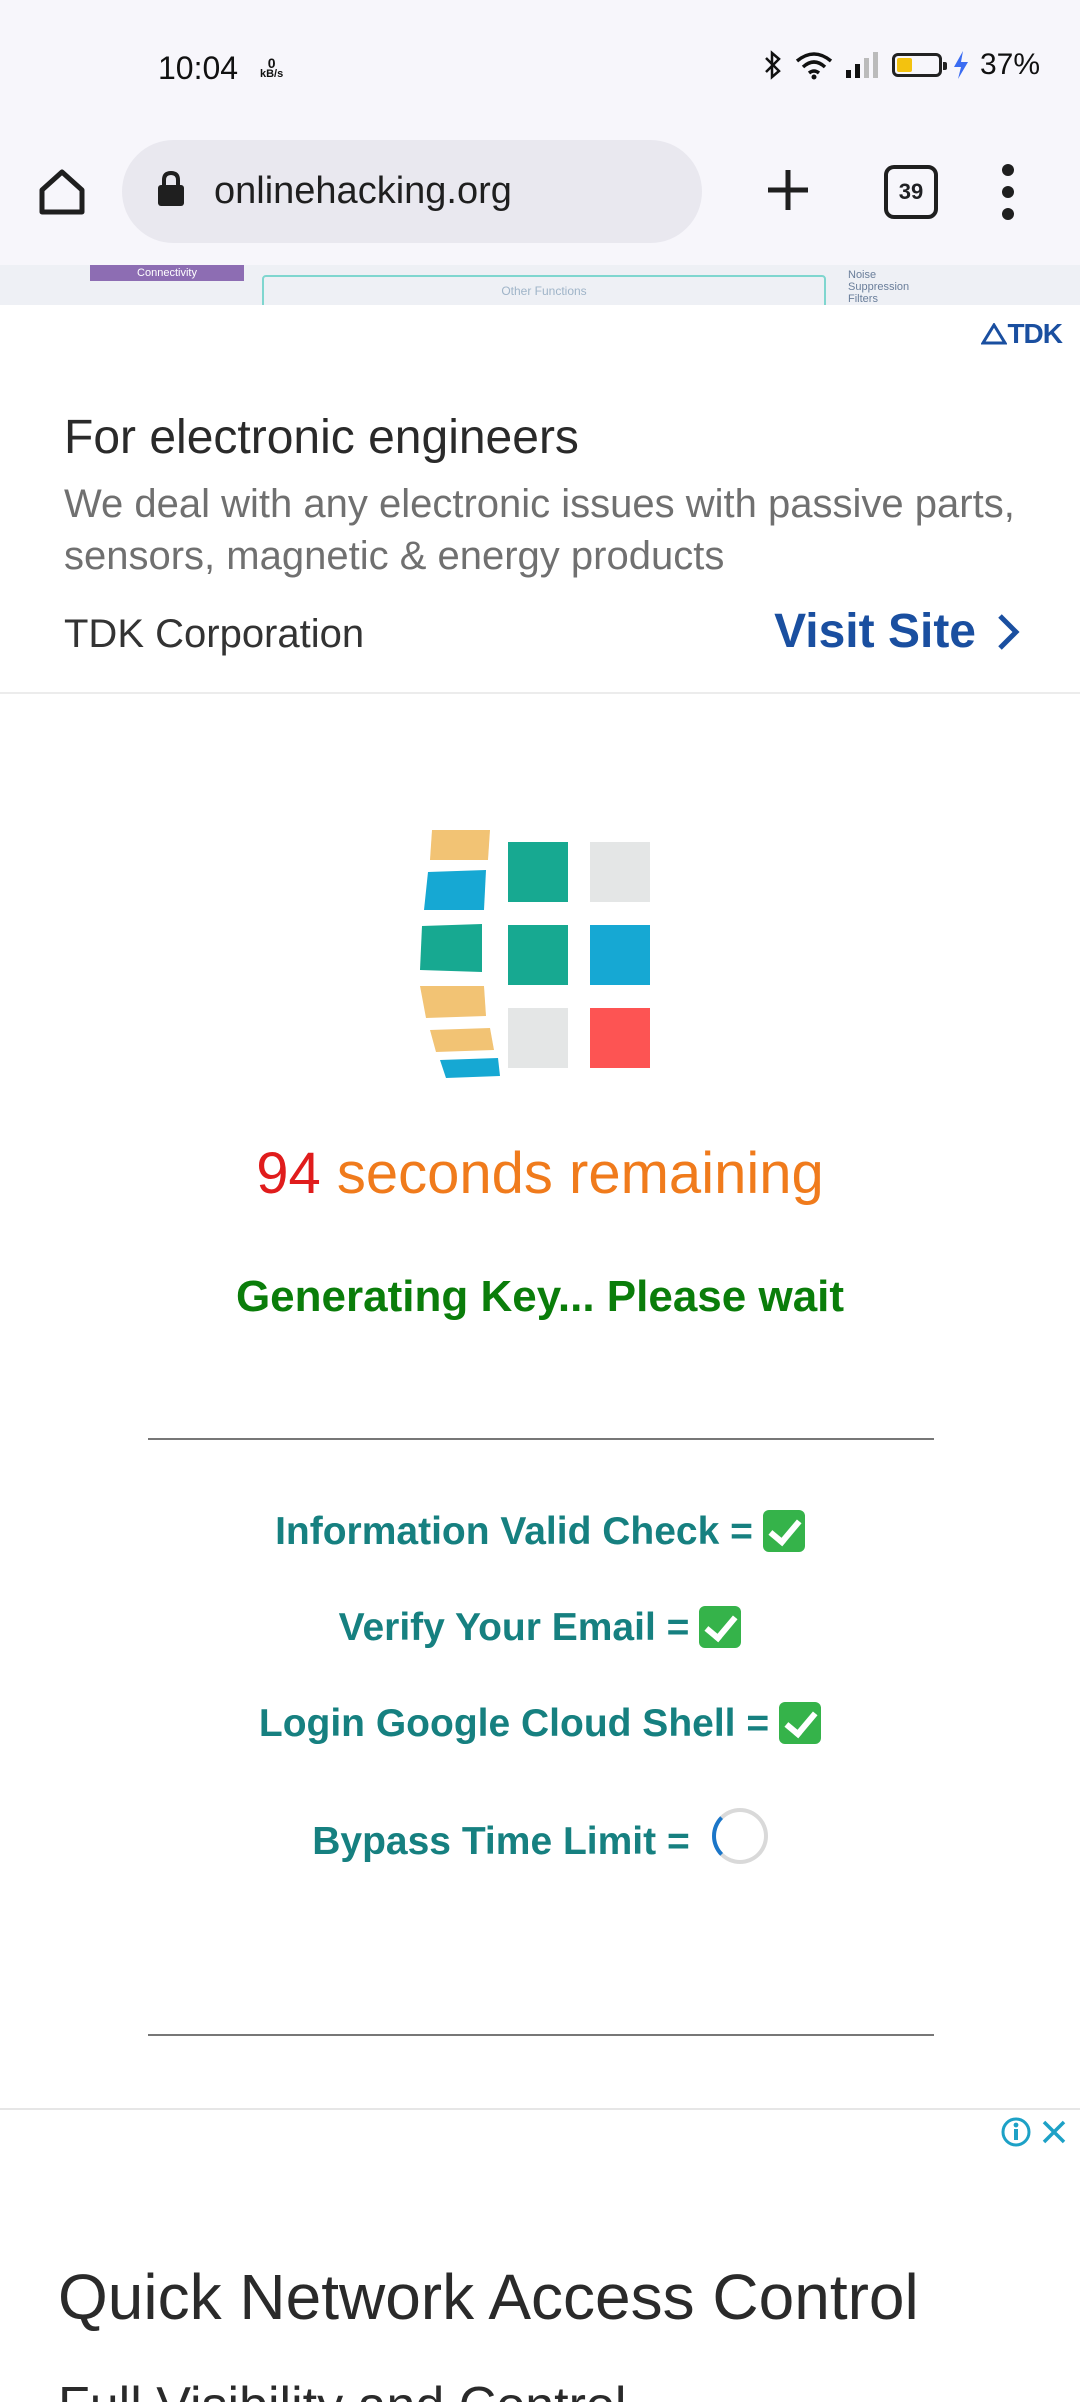 This screenshot has width=1080, height=2402. Describe the element at coordinates (541, 1439) in the screenshot. I see `divider-top` at that location.